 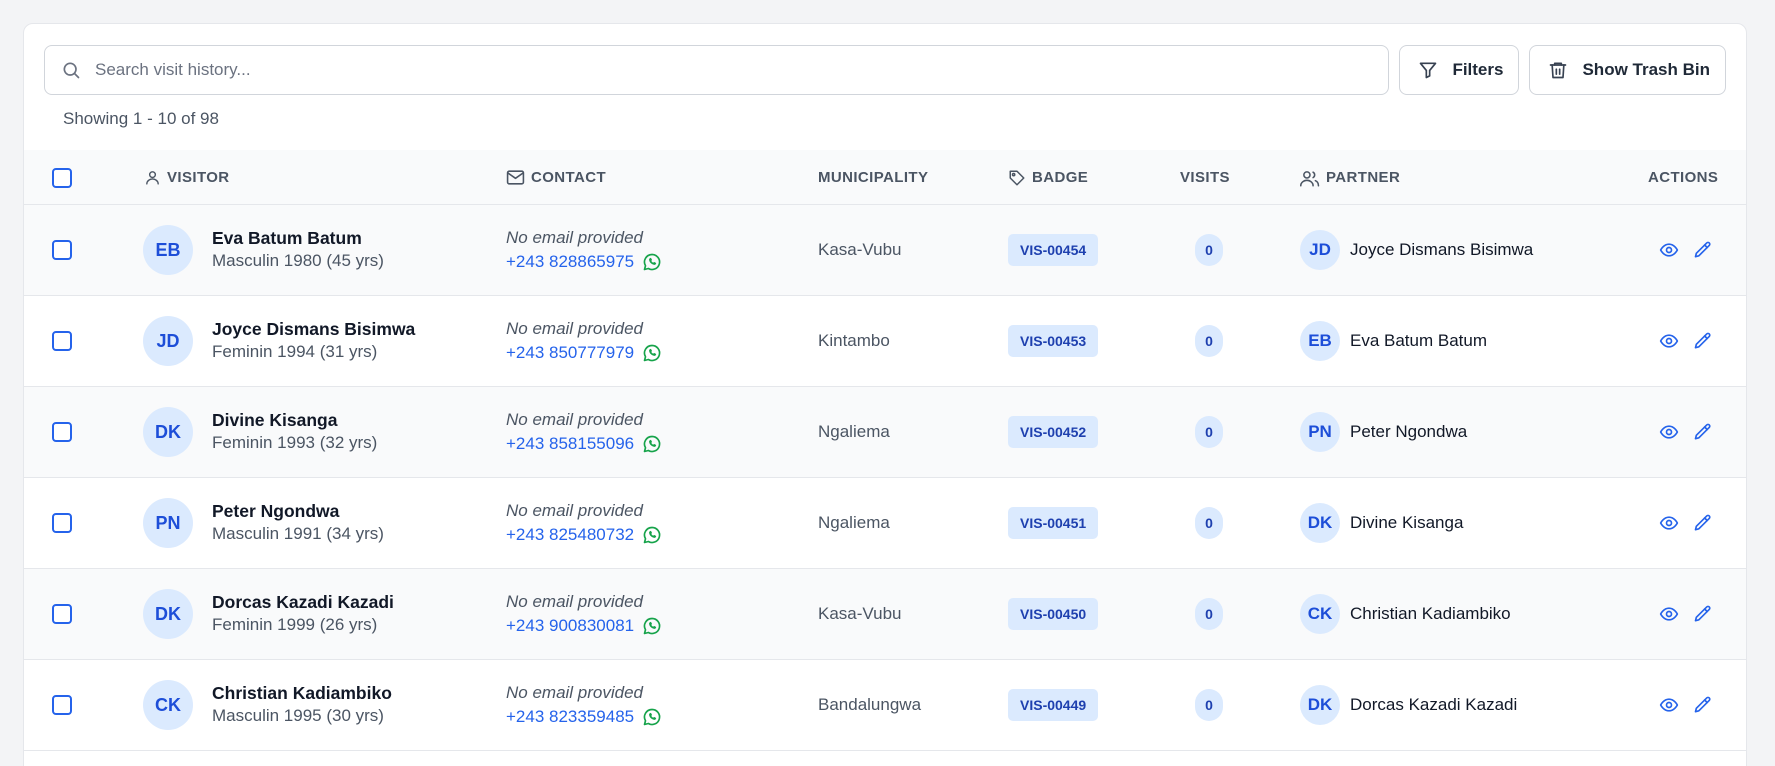 I want to click on users-icon, so click(x=1310, y=178).